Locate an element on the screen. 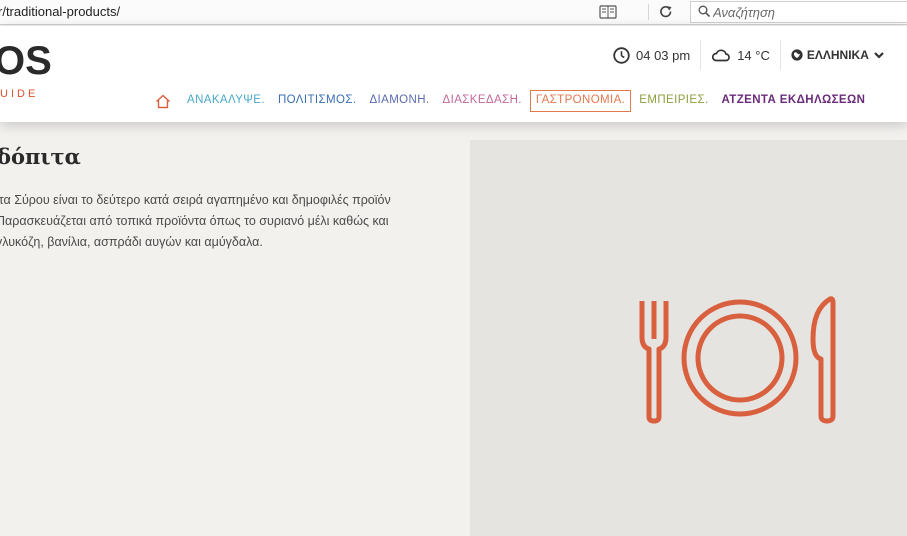  reader-view-button is located at coordinates (608, 12).